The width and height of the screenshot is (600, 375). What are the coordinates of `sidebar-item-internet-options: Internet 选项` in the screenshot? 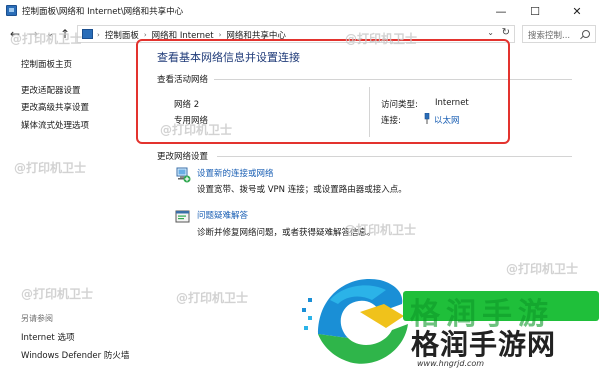 It's located at (47, 337).